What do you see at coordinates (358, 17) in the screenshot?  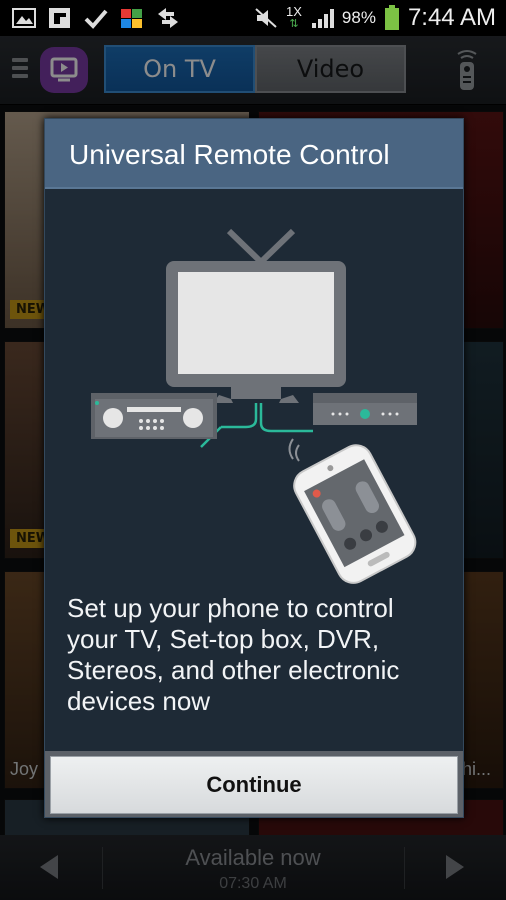 I see `battery-percent: 98%` at bounding box center [358, 17].